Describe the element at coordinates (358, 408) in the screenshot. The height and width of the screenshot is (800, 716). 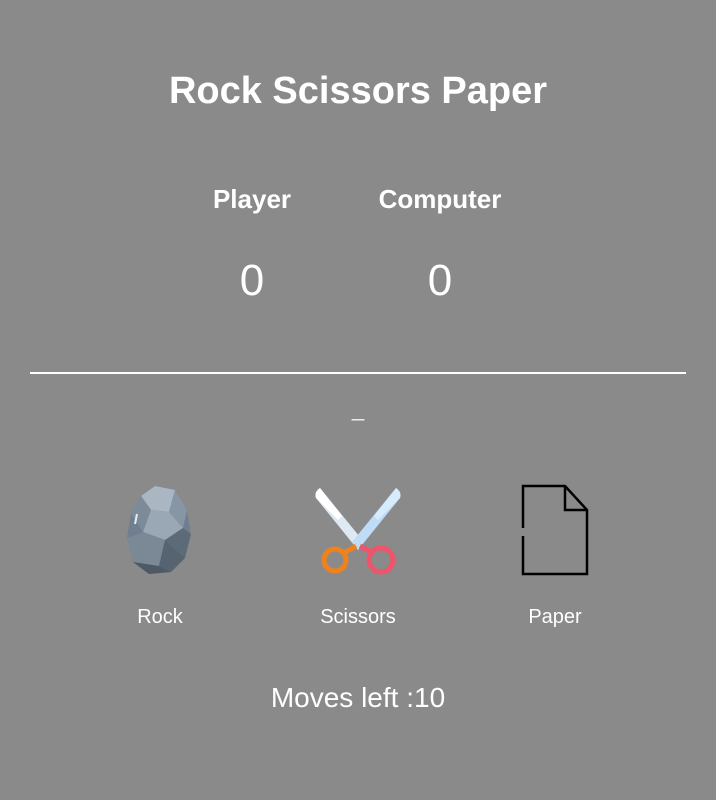
I see `round-result: _` at that location.